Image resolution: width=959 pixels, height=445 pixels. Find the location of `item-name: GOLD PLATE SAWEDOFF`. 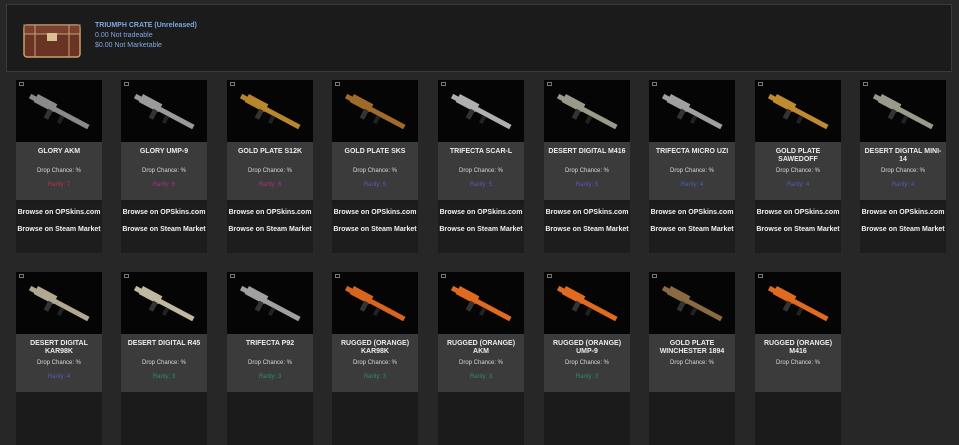

item-name: GOLD PLATE SAWEDOFF is located at coordinates (798, 155).